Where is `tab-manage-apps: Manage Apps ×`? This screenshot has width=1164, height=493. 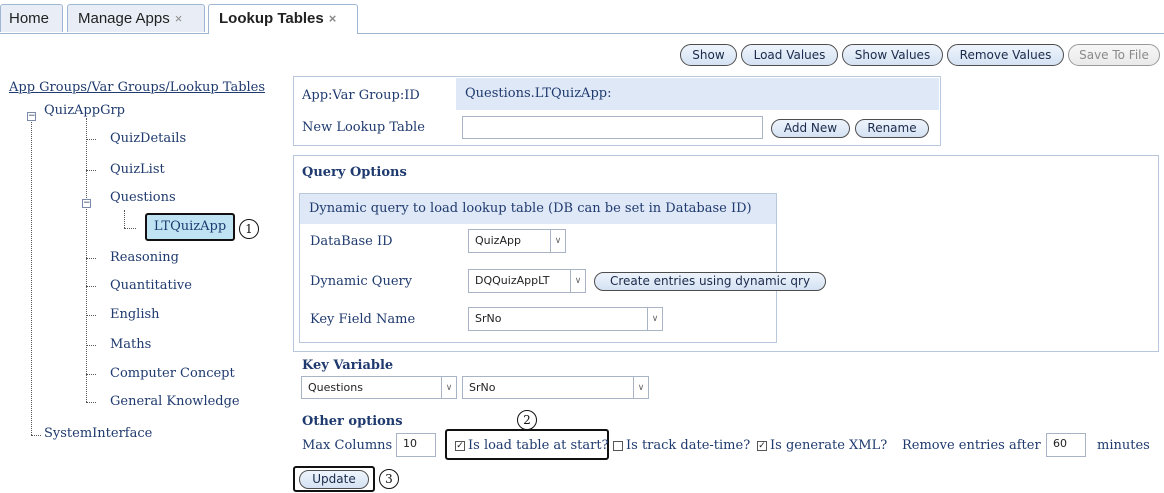
tab-manage-apps: Manage Apps × is located at coordinates (136, 18).